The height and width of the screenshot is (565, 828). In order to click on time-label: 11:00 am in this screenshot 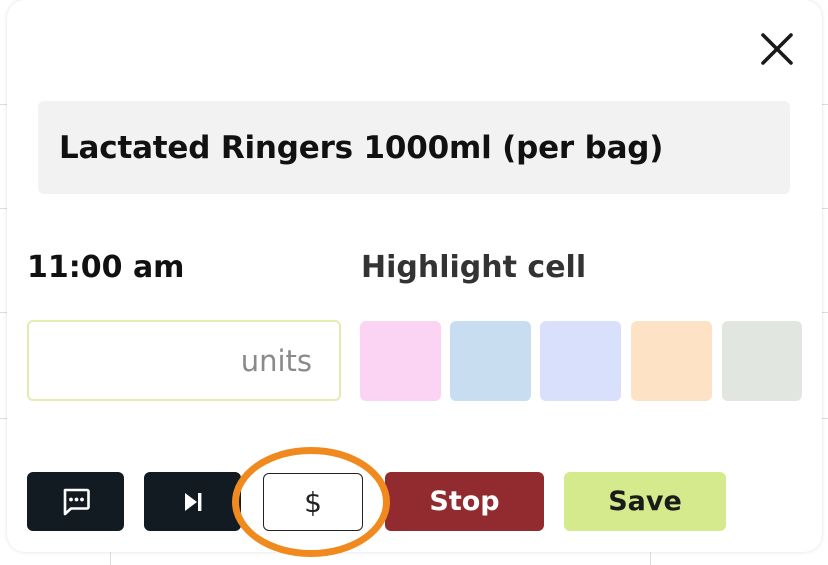, I will do `click(106, 267)`.